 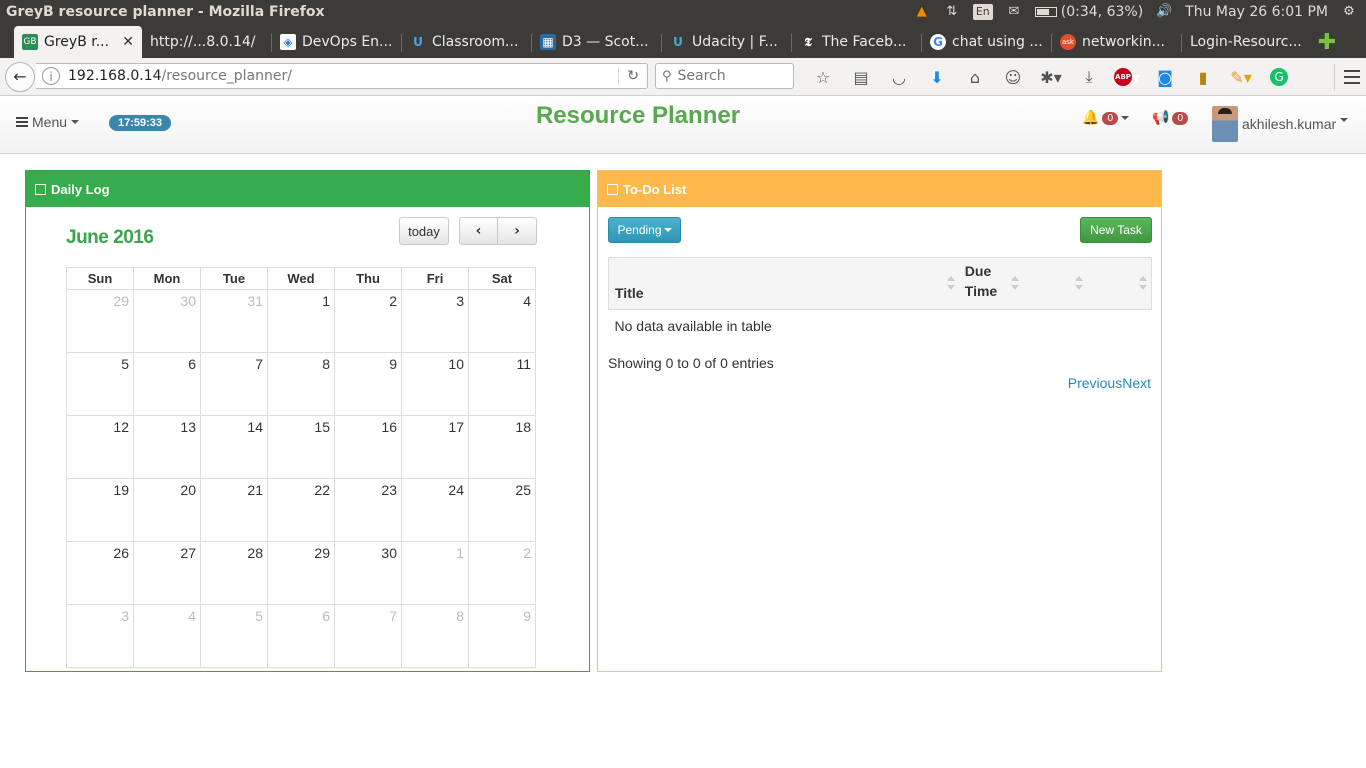 What do you see at coordinates (234, 510) in the screenshot?
I see `calendar-day-cell: 21` at bounding box center [234, 510].